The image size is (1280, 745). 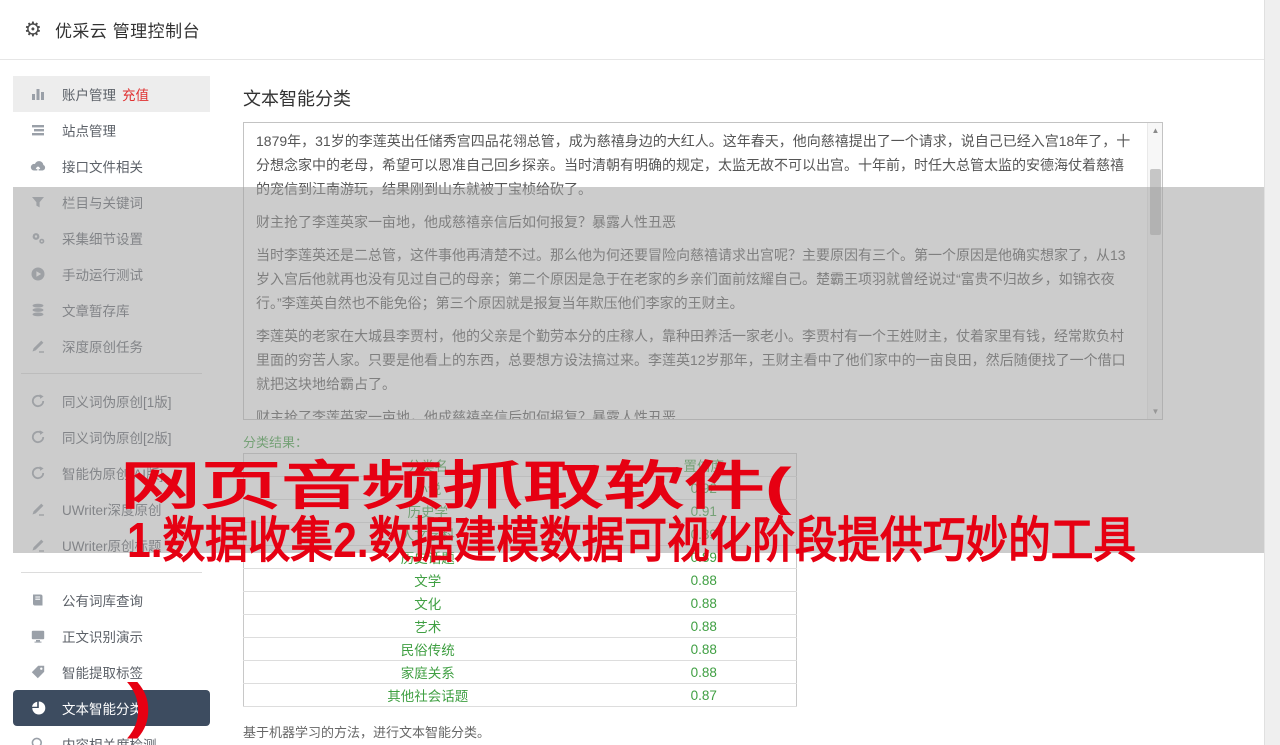 I want to click on sidebar-item-account-management: 账户管理 充值, so click(x=111, y=94).